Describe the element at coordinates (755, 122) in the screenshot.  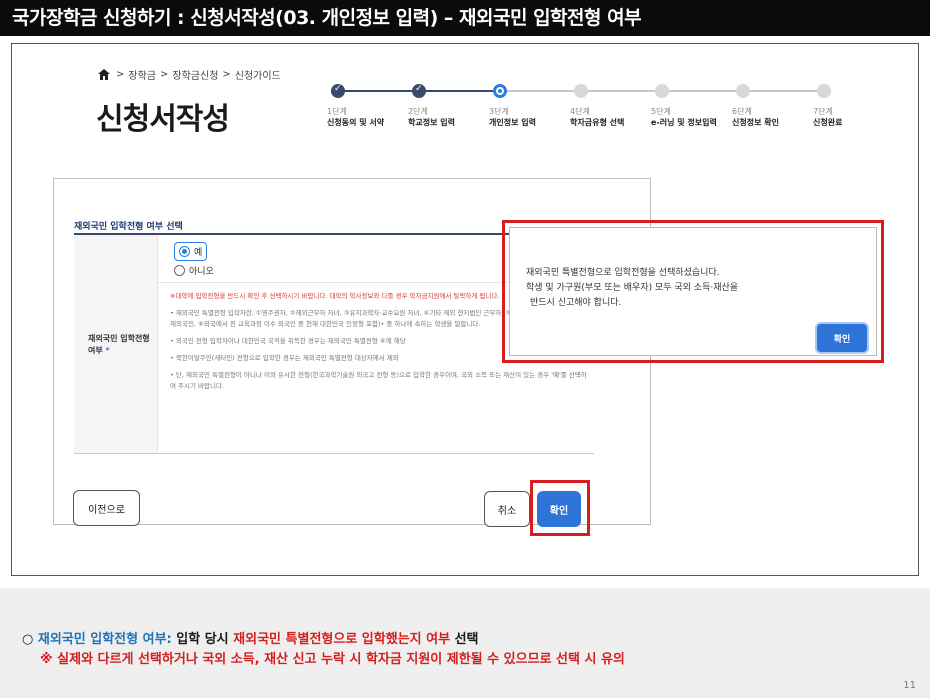
I see `step-name: 신청정보 확인` at that location.